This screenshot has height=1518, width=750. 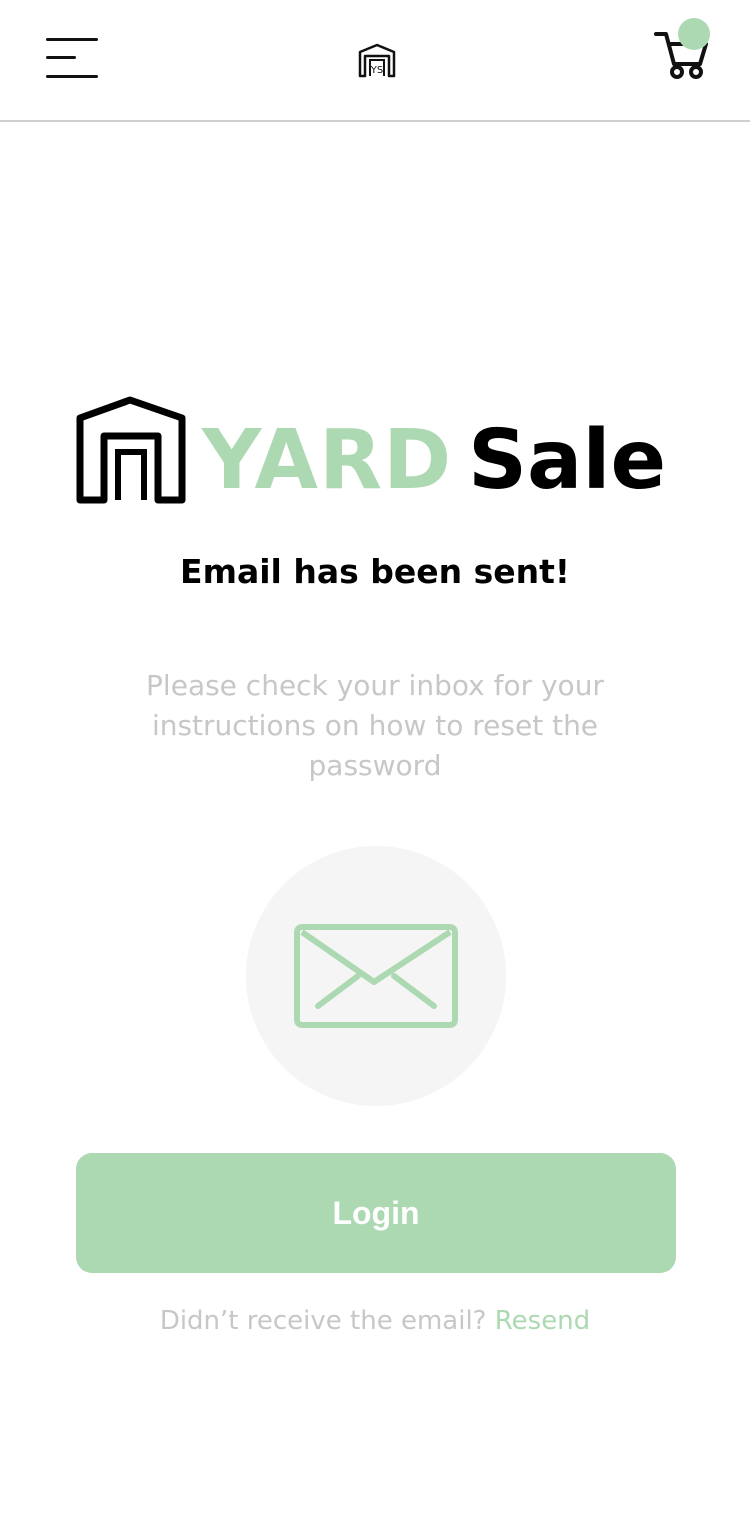 What do you see at coordinates (61, 57) in the screenshot?
I see `menu-line-middle` at bounding box center [61, 57].